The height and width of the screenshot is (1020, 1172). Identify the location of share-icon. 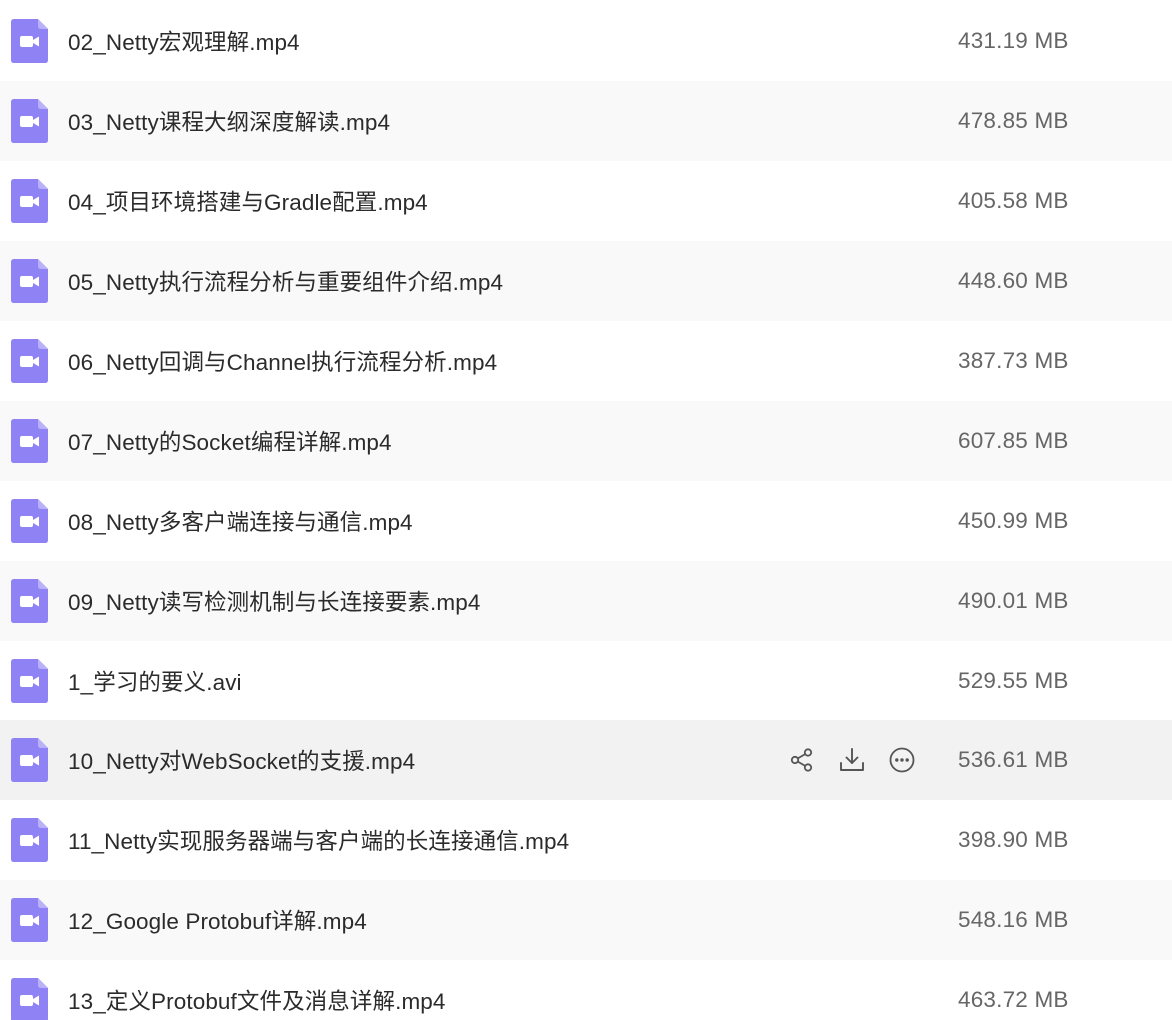
(801, 760).